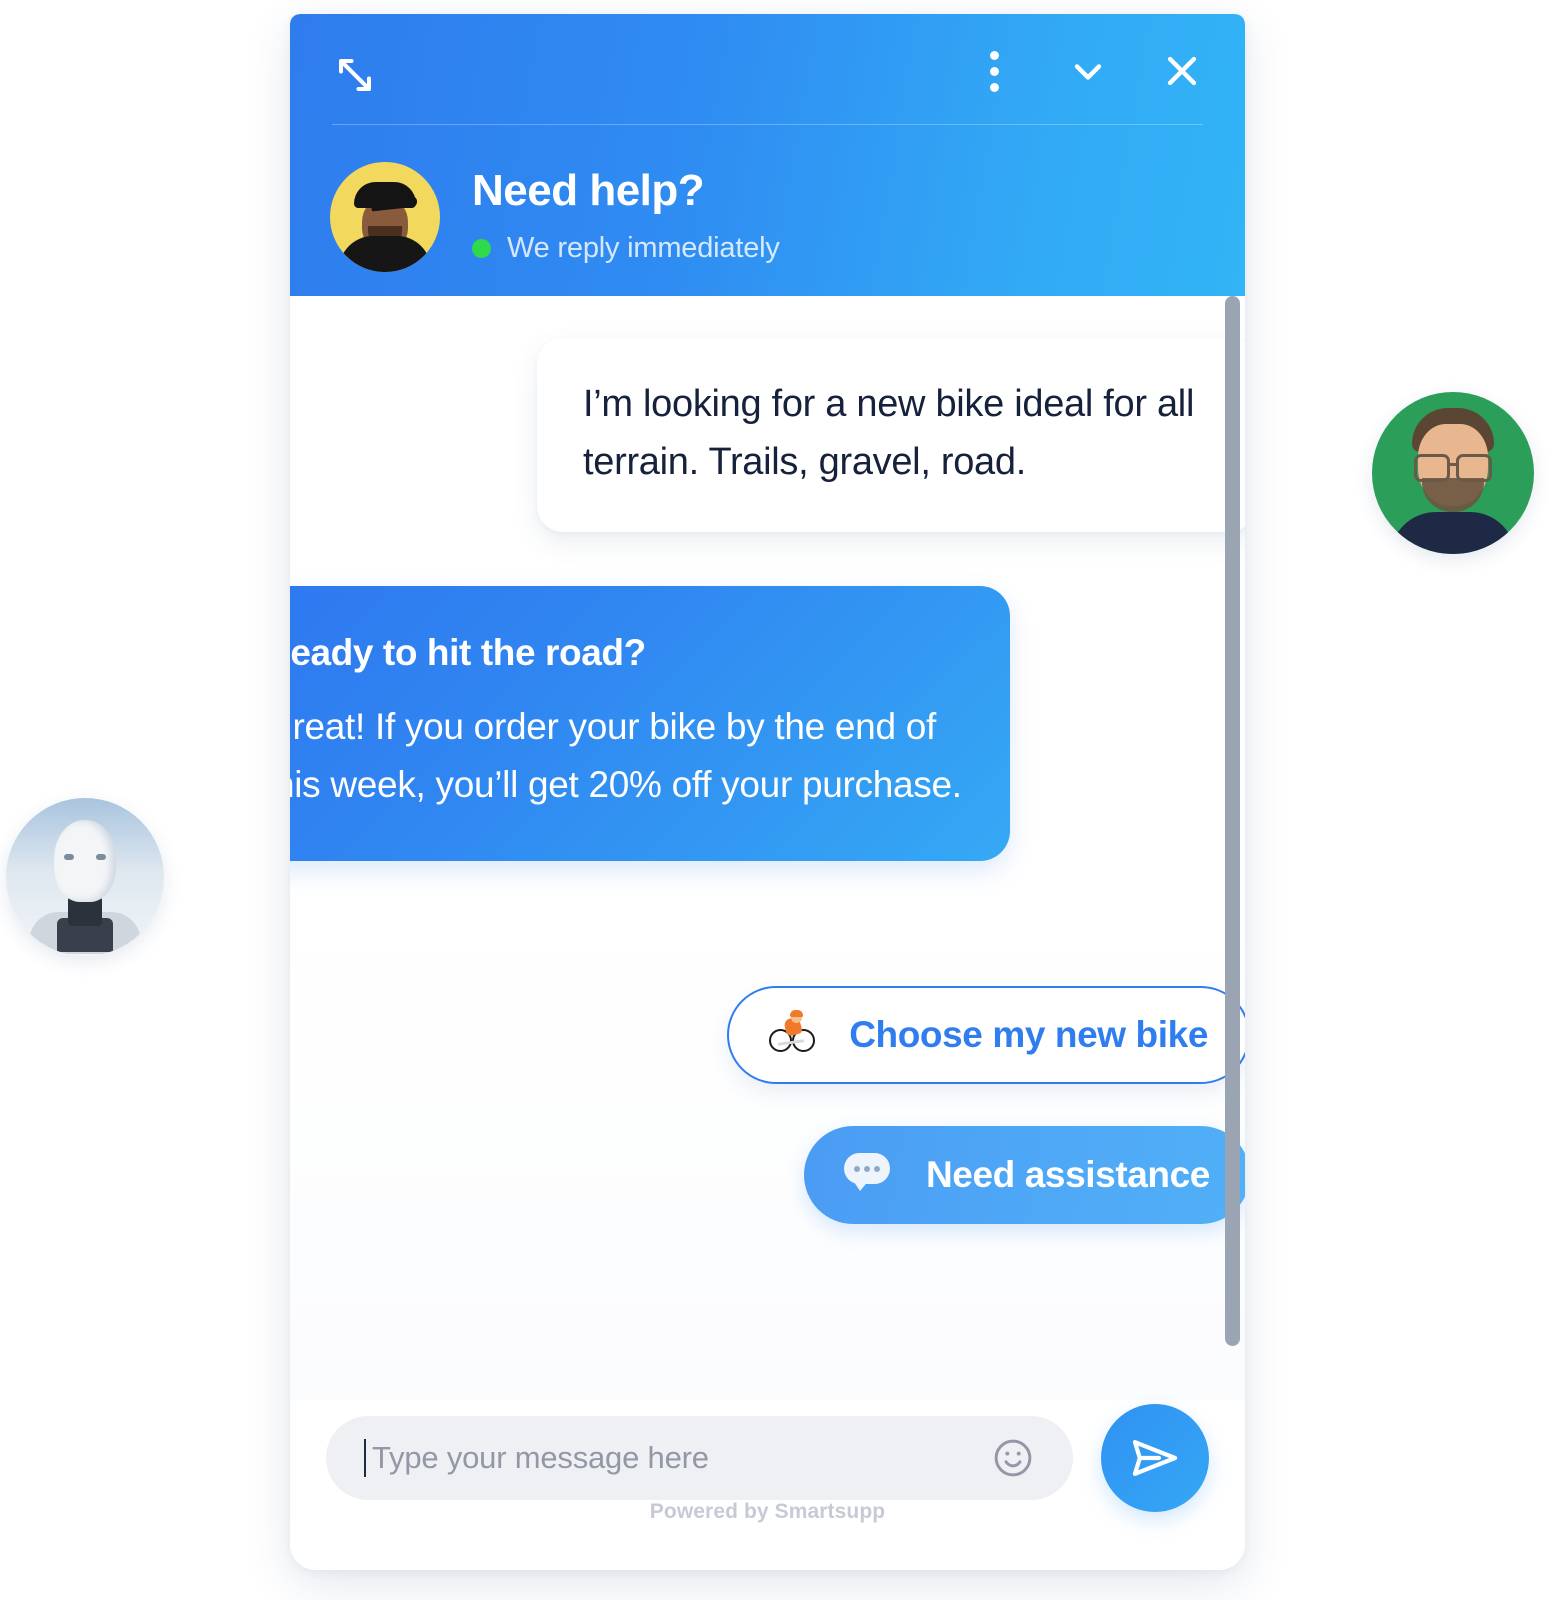 The height and width of the screenshot is (1600, 1553). Describe the element at coordinates (792, 1034) in the screenshot. I see `cyclist-emoji` at that location.